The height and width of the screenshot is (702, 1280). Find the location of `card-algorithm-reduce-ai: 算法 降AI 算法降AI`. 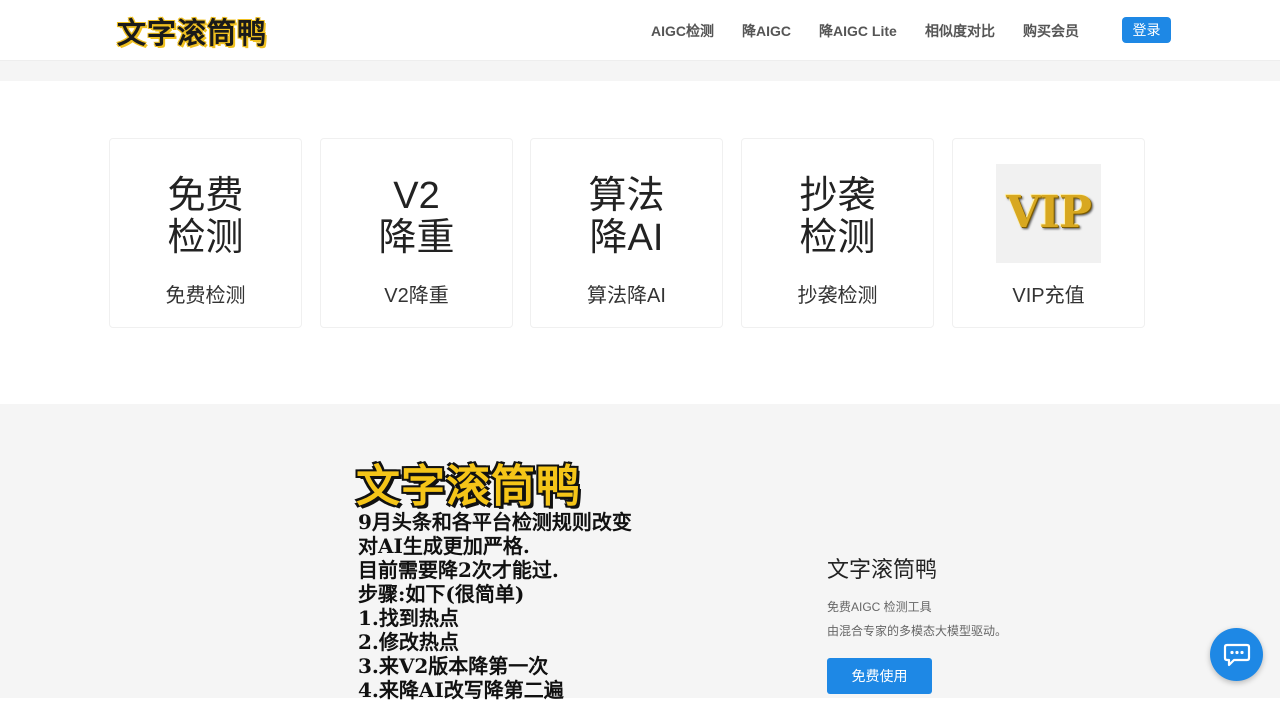

card-algorithm-reduce-ai: 算法 降AI 算法降AI is located at coordinates (626, 233).